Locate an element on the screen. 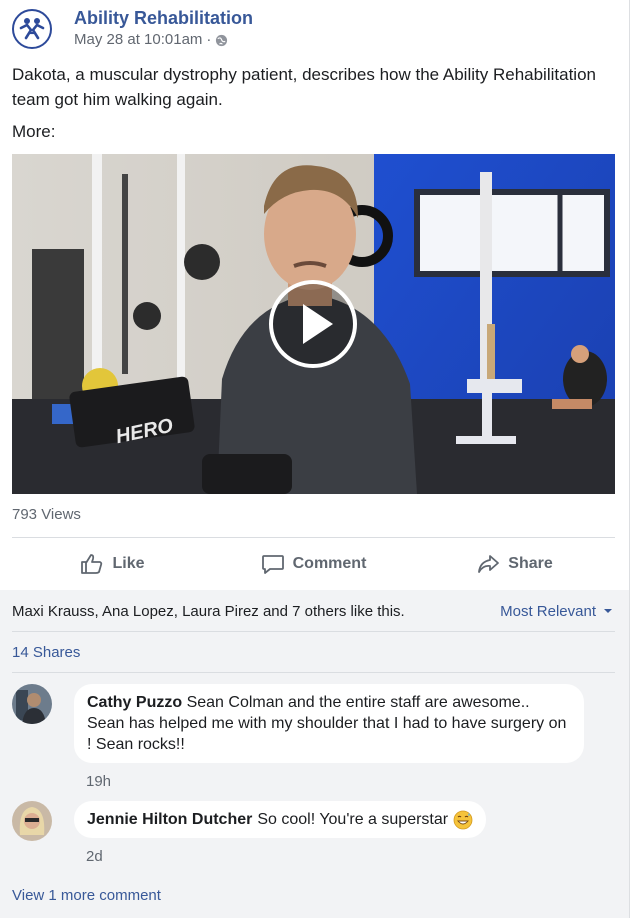  post-more-text: More: is located at coordinates (34, 131).